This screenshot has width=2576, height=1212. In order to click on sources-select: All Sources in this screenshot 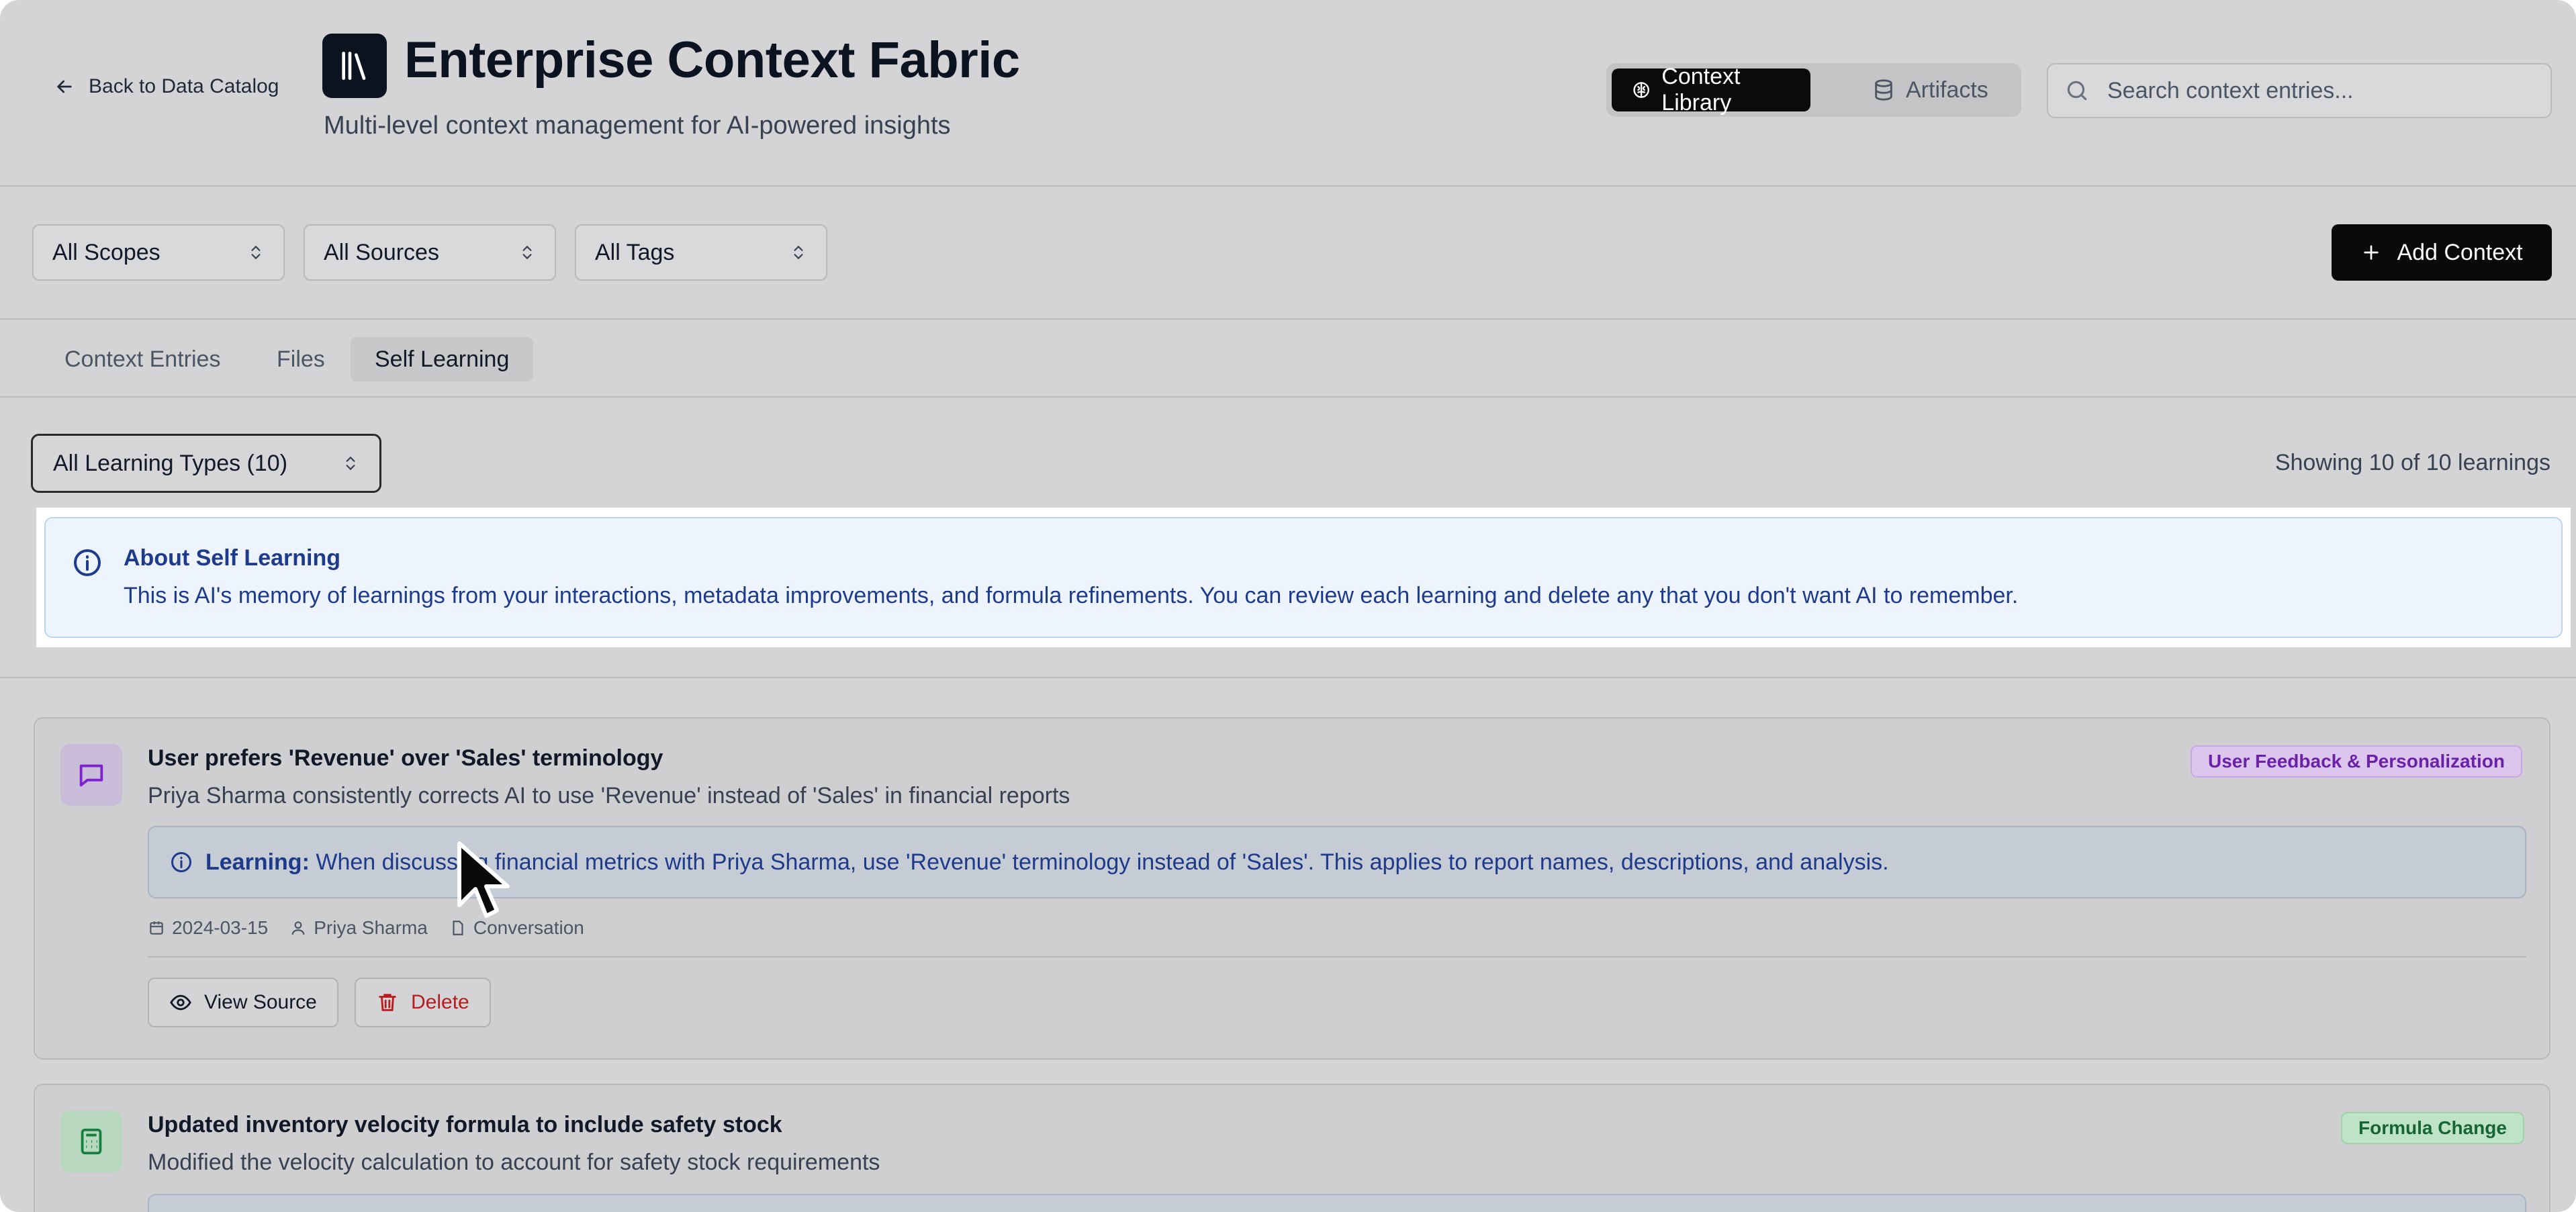, I will do `click(430, 252)`.